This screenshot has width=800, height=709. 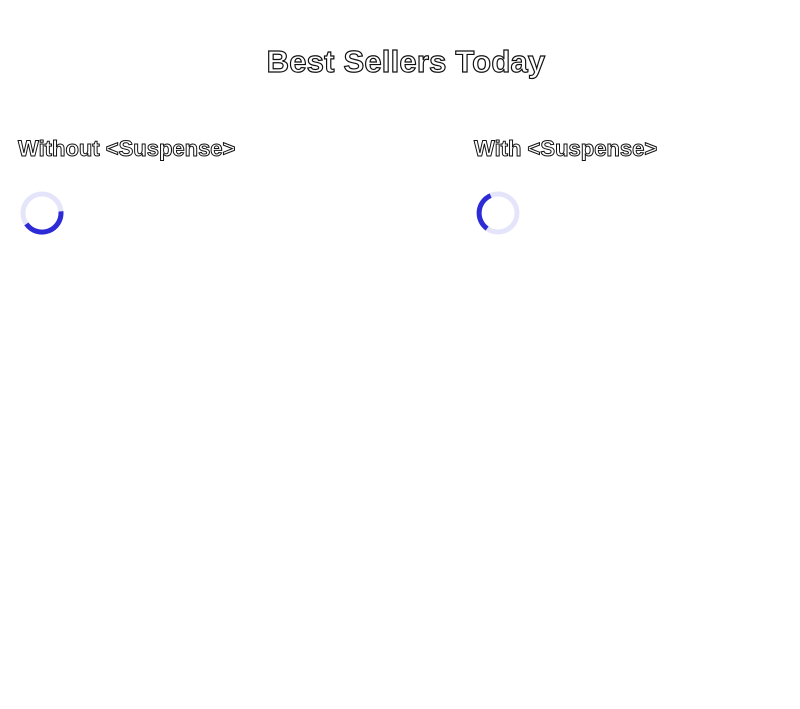 What do you see at coordinates (566, 149) in the screenshot?
I see `column-heading: With <Suspense>` at bounding box center [566, 149].